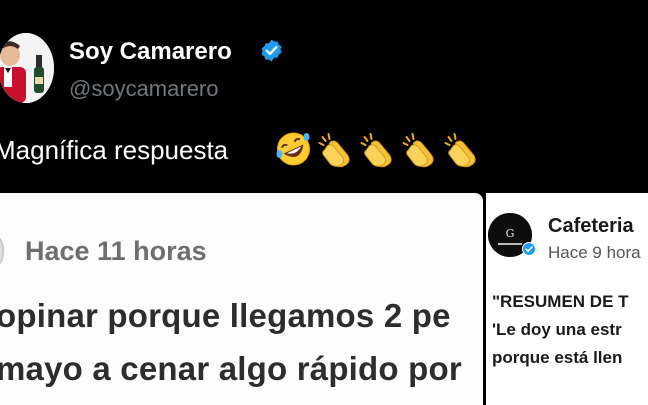 Image resolution: width=648 pixels, height=405 pixels. What do you see at coordinates (2, 251) in the screenshot?
I see `reviewer-avatar-icon` at bounding box center [2, 251].